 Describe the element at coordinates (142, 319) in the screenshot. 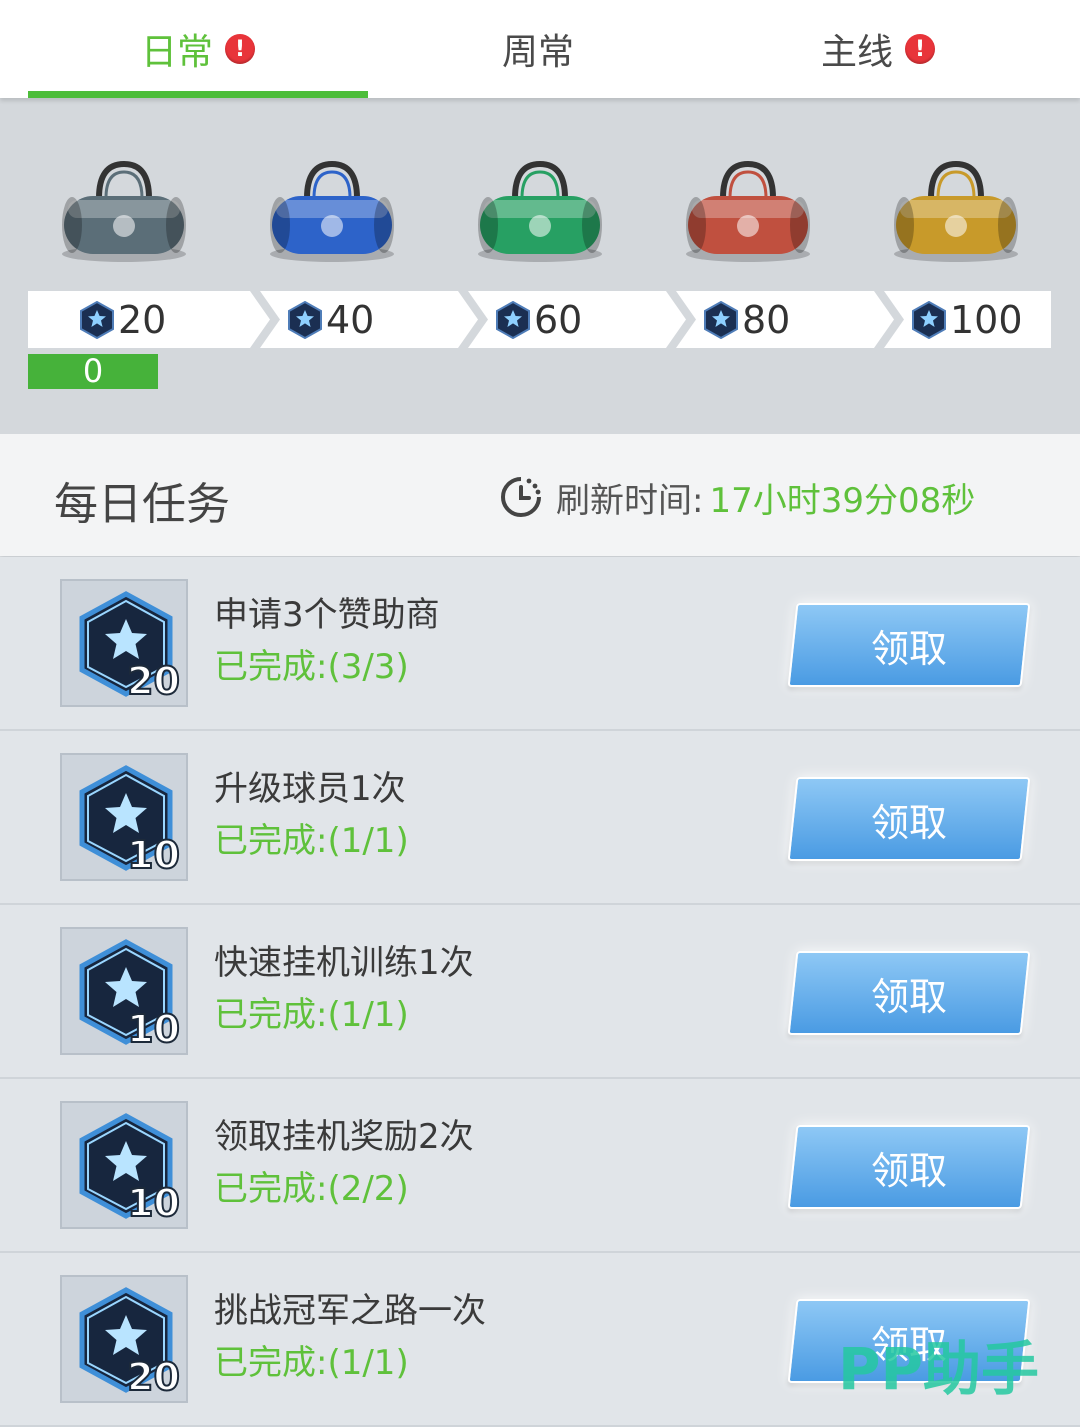

I see `milestone-value: 20` at that location.